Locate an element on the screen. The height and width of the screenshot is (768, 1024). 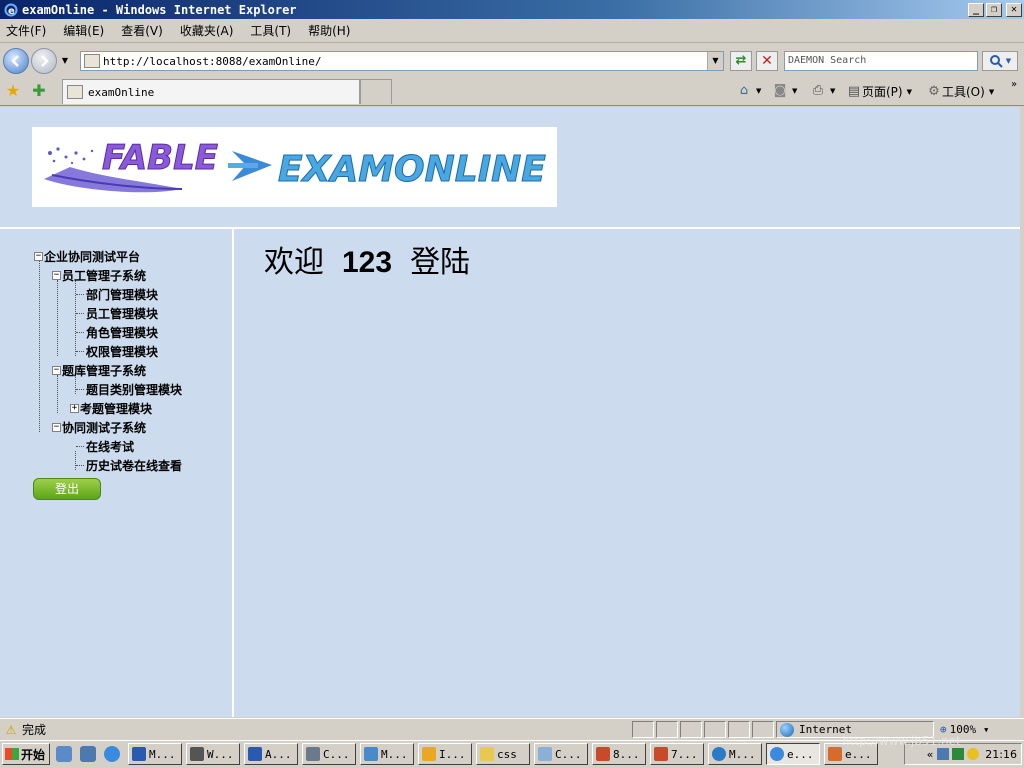
home-button: ⌂ ▼ is located at coordinates (749, 91).